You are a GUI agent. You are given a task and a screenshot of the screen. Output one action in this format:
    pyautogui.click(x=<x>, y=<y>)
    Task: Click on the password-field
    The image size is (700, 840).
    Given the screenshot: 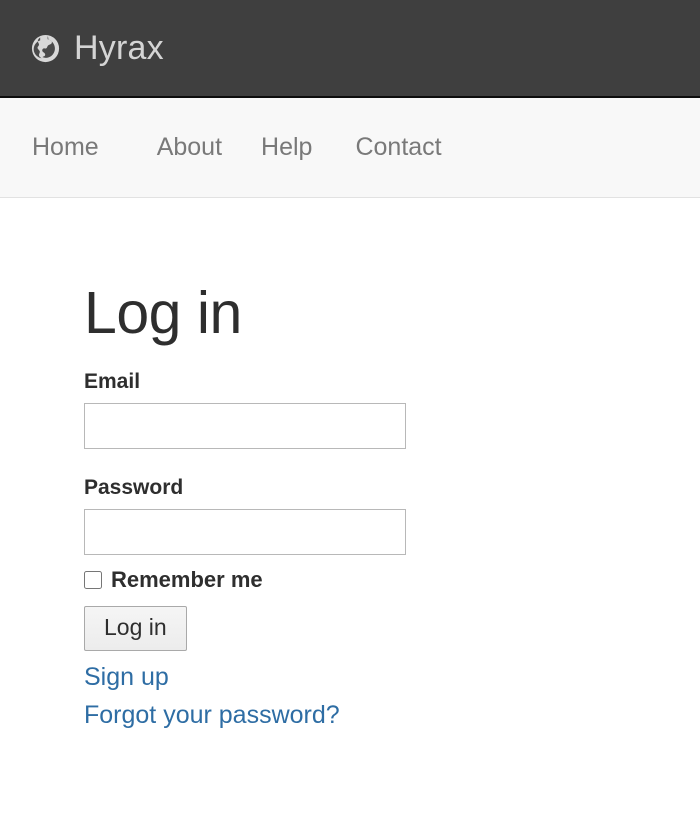 What is the action you would take?
    pyautogui.click(x=245, y=532)
    